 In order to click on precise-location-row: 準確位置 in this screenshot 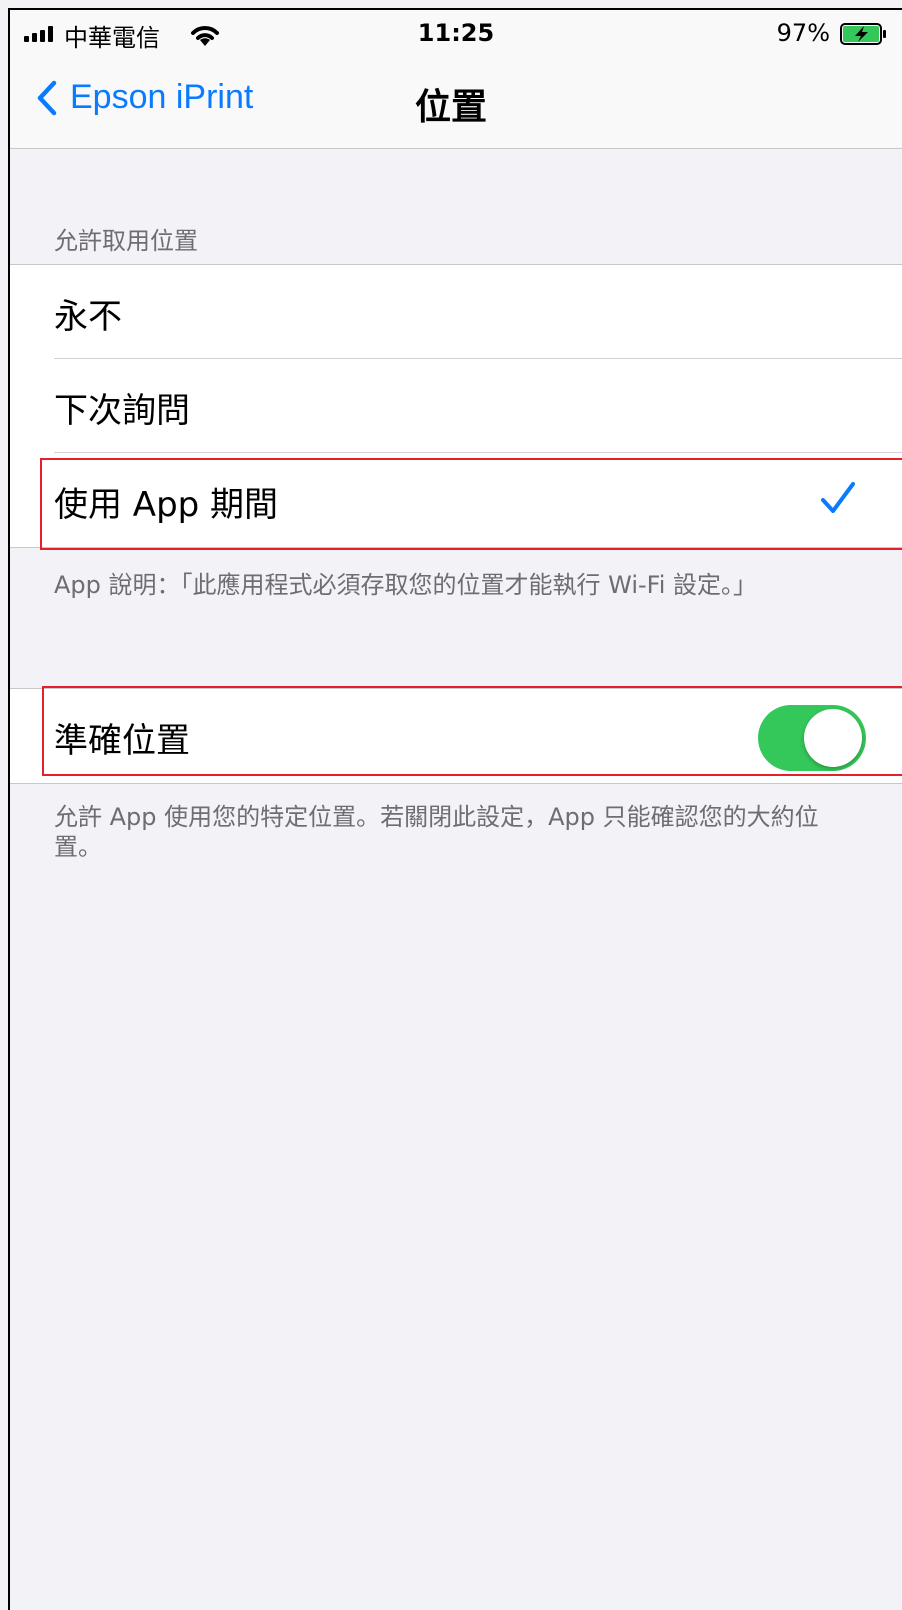, I will do `click(456, 736)`.